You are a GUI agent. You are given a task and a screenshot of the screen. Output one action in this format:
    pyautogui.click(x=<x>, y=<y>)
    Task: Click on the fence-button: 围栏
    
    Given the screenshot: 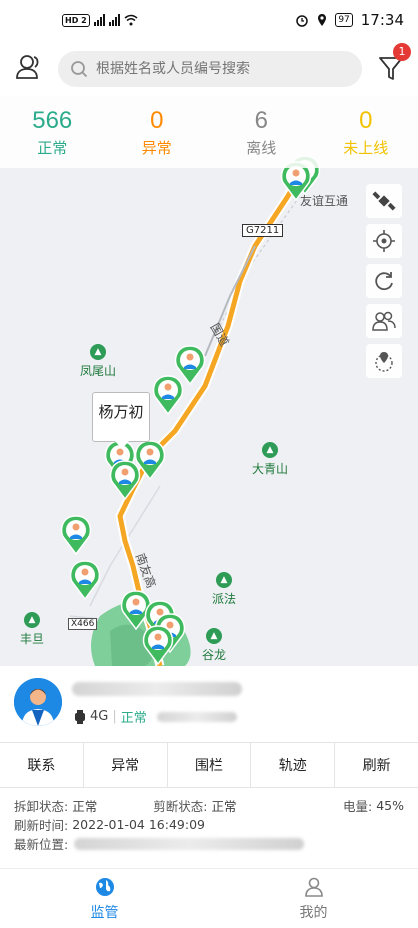 What is the action you would take?
    pyautogui.click(x=210, y=765)
    